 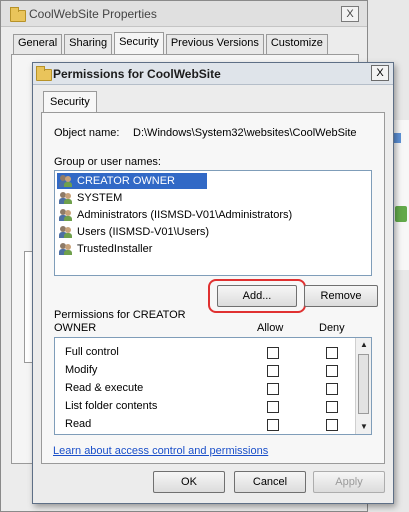 I want to click on properties-title-bar: CoolWebSite Properties X, so click(x=184, y=14).